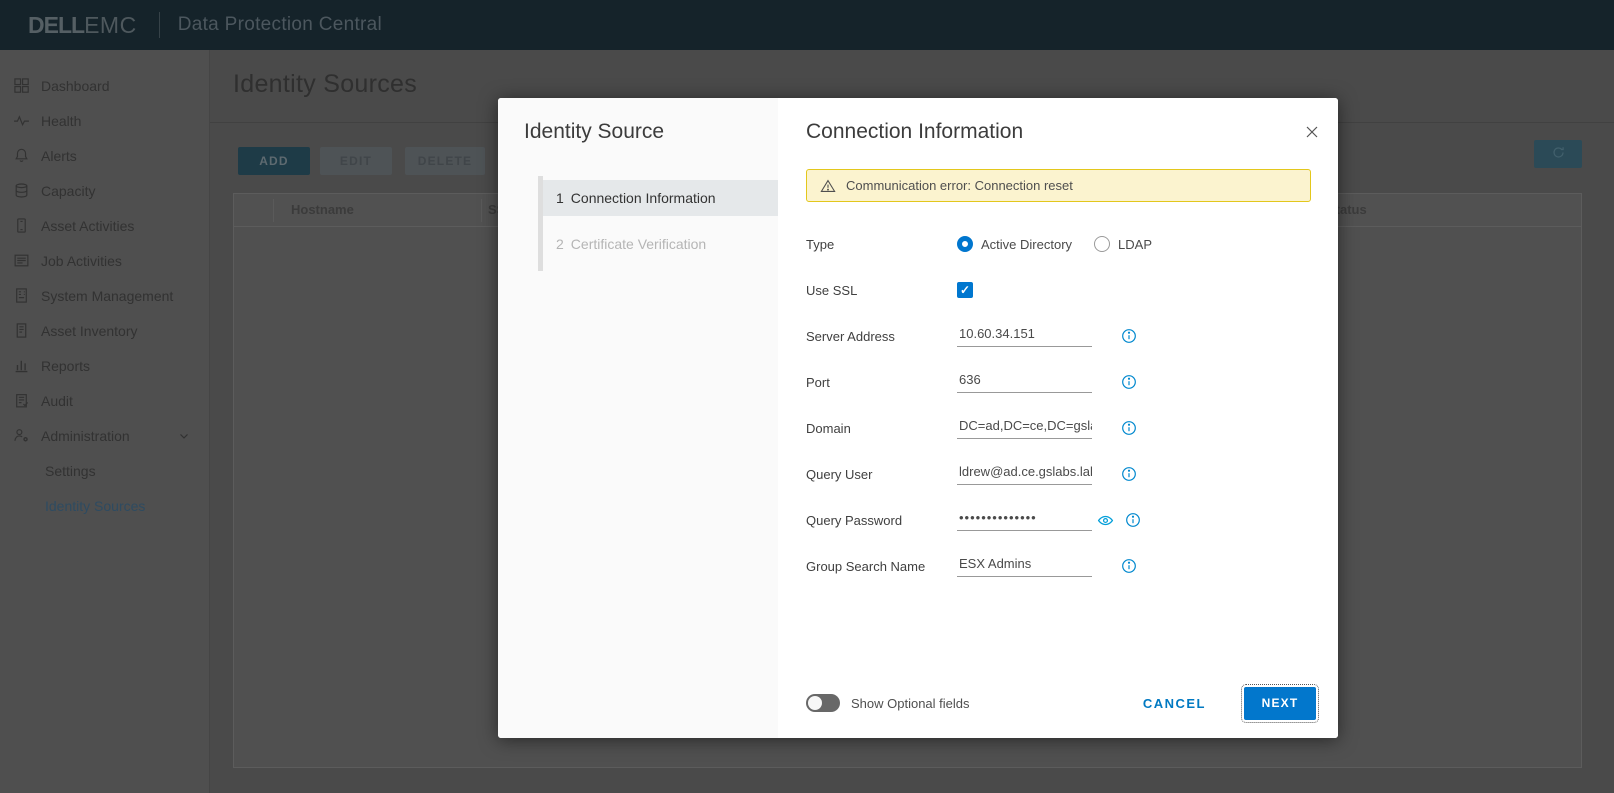  Describe the element at coordinates (1312, 132) in the screenshot. I see `close-icon` at that location.